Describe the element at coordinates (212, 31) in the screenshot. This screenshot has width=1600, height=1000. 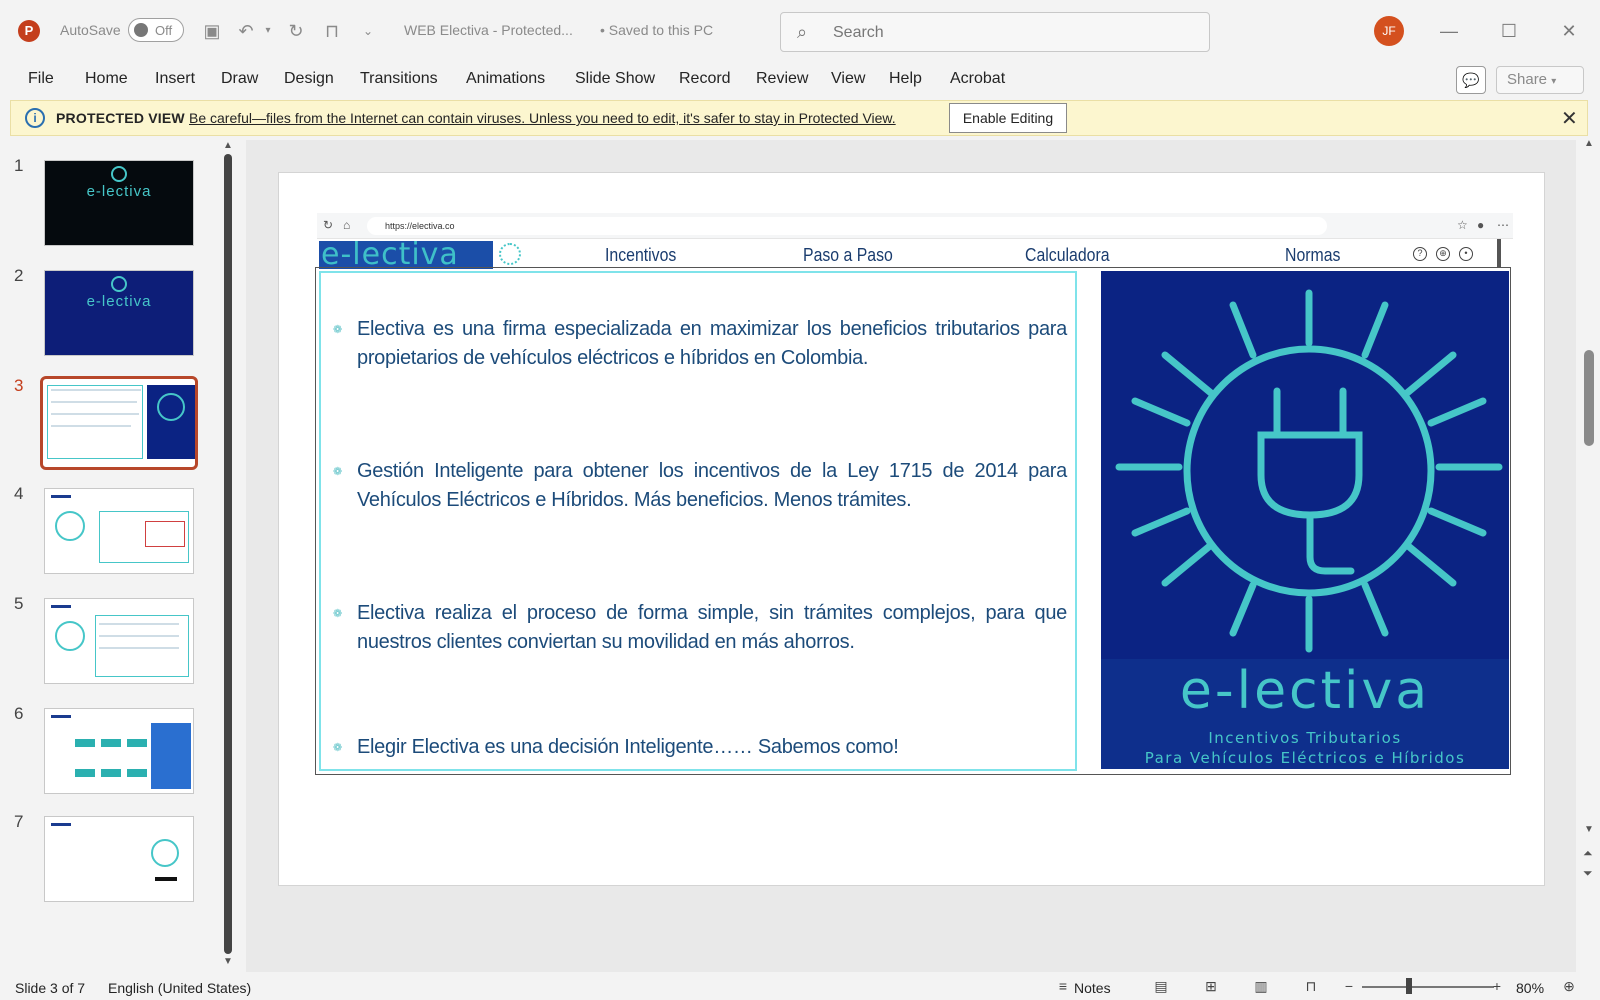
I see `save-icon: ▣` at that location.